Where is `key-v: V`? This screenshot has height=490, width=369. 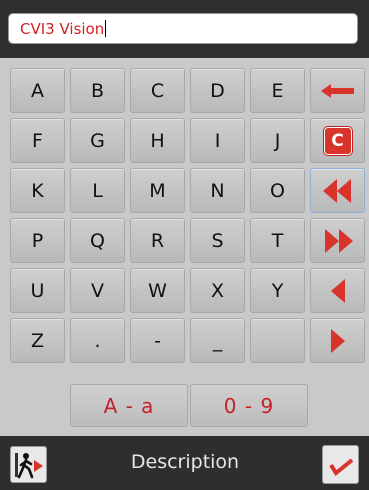
key-v: V is located at coordinates (97, 290).